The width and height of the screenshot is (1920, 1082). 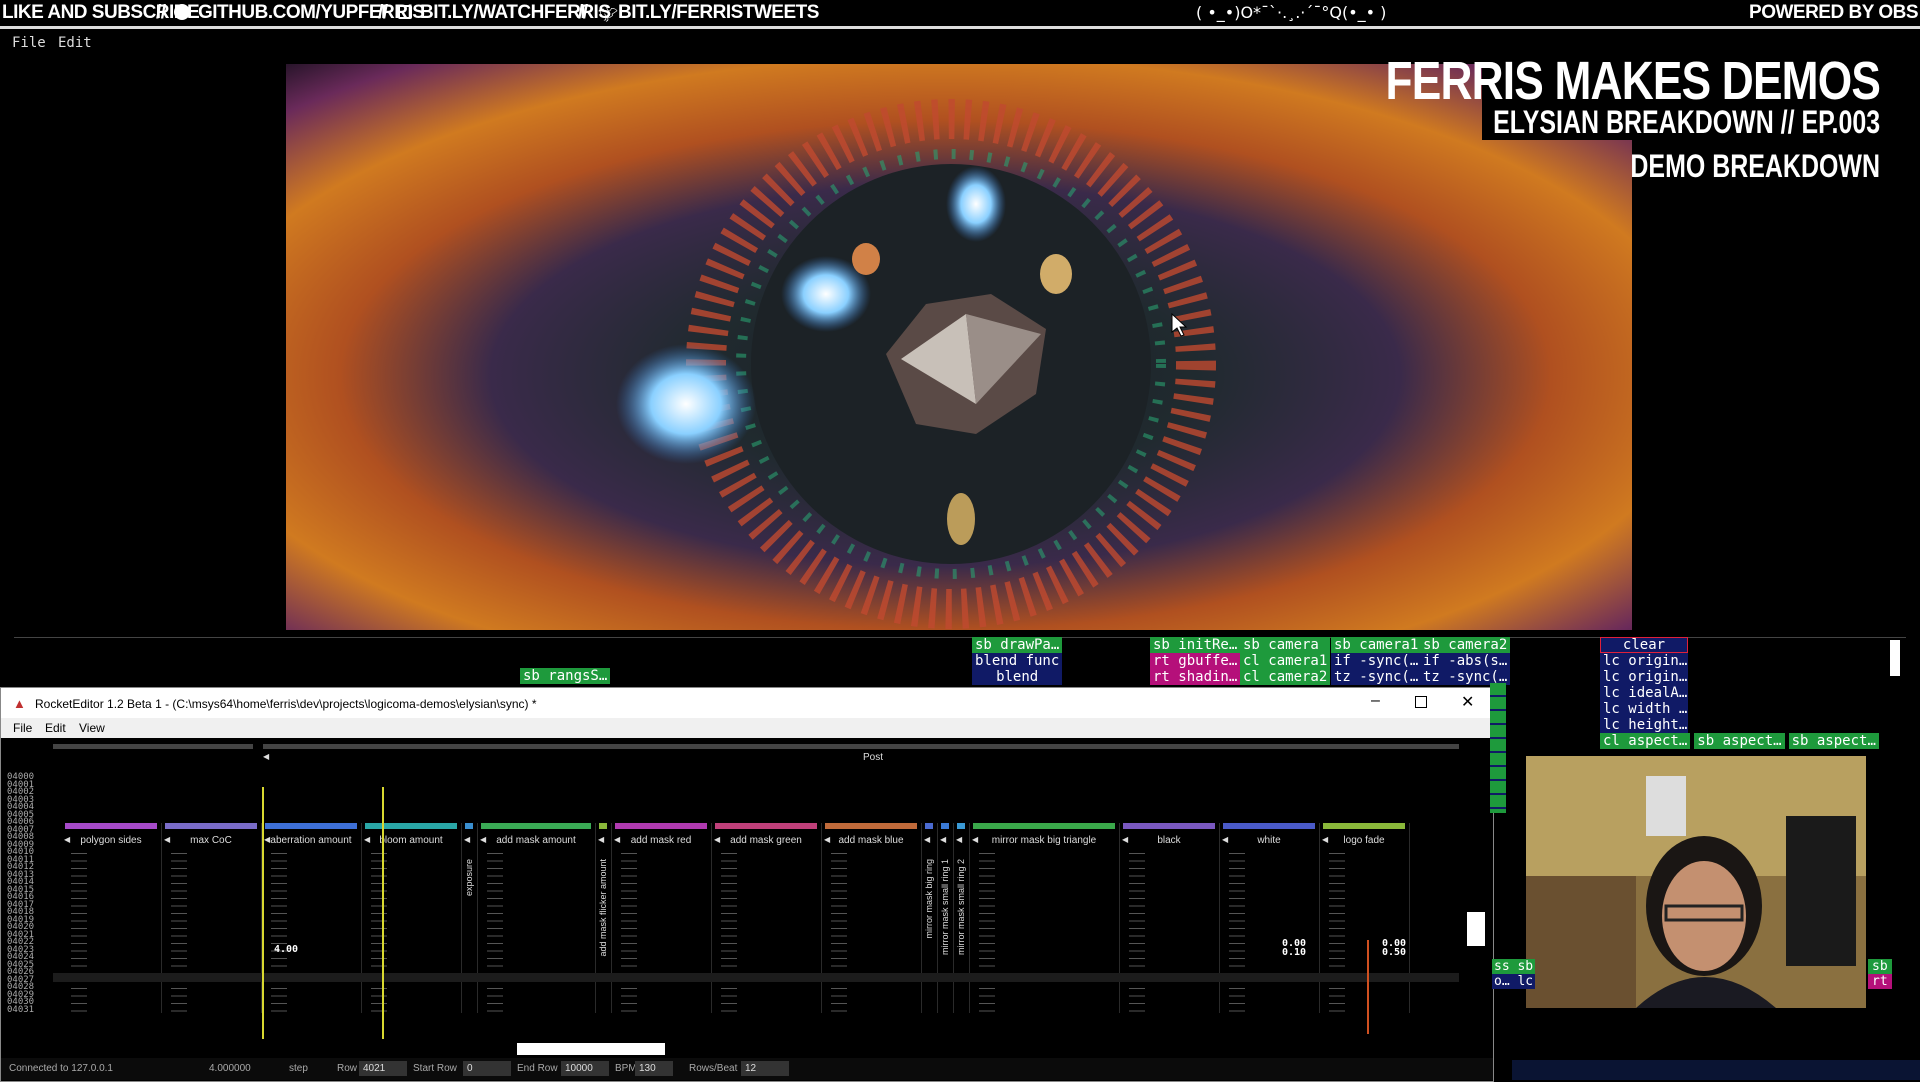 I want to click on track-column: polygon sides ◀, so click(x=111, y=918).